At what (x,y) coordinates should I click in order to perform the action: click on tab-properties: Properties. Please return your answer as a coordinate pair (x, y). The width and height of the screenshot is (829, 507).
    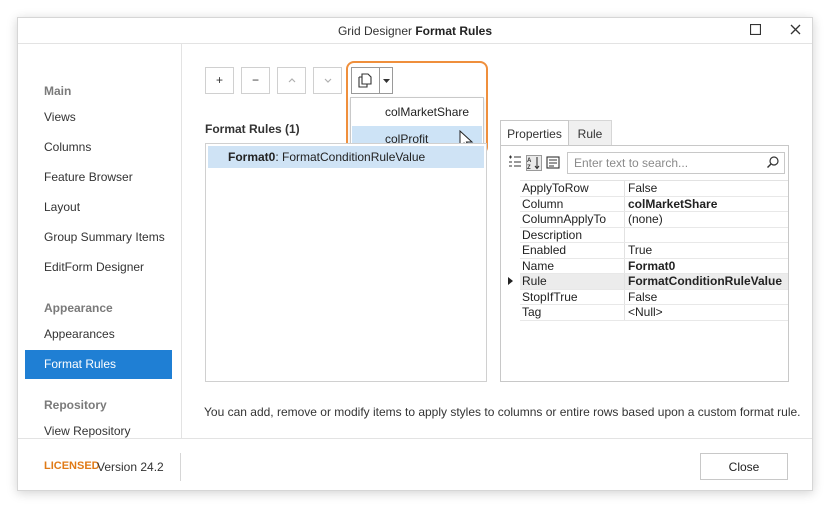
    Looking at the image, I should click on (534, 133).